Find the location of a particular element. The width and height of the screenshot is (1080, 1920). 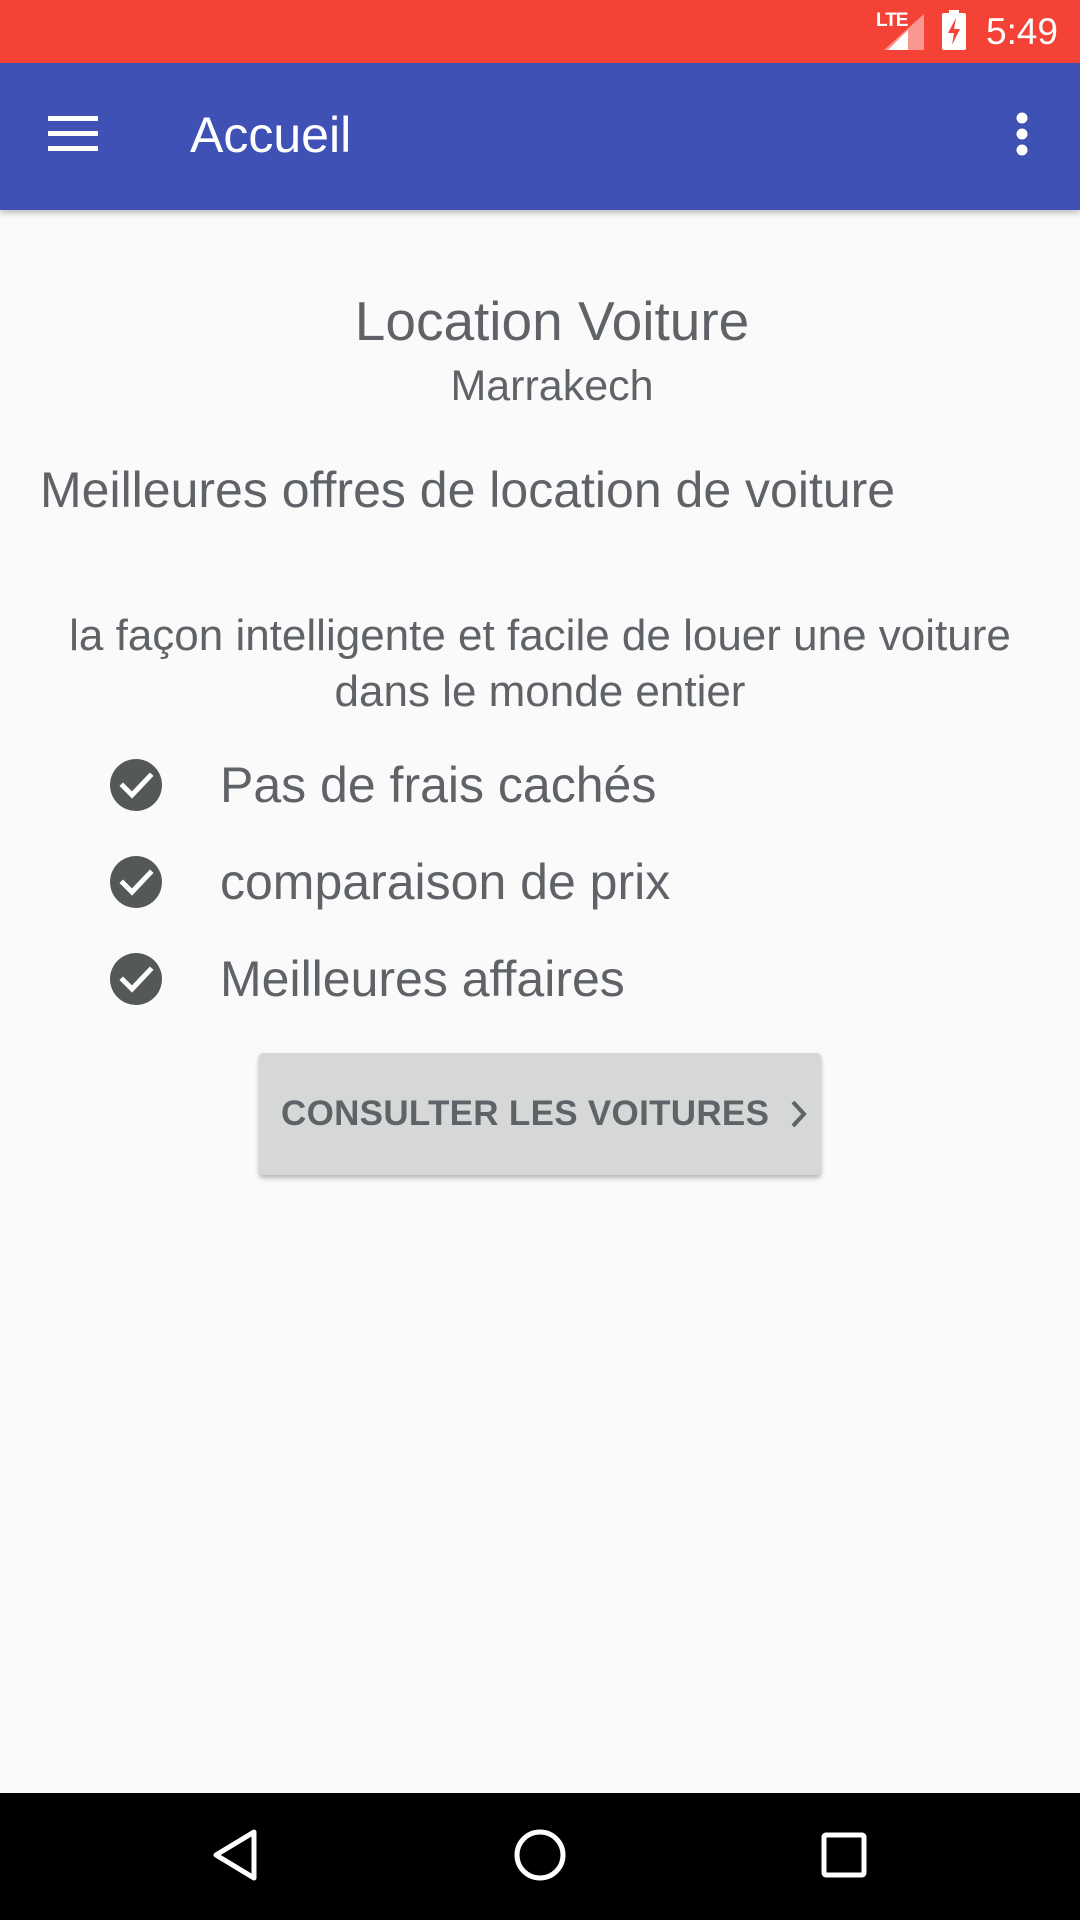

hamburger-menu-icon is located at coordinates (73, 136).